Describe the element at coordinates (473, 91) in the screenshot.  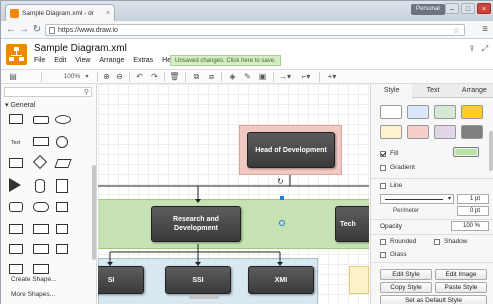
I see `tab-arrange: Arrange` at that location.